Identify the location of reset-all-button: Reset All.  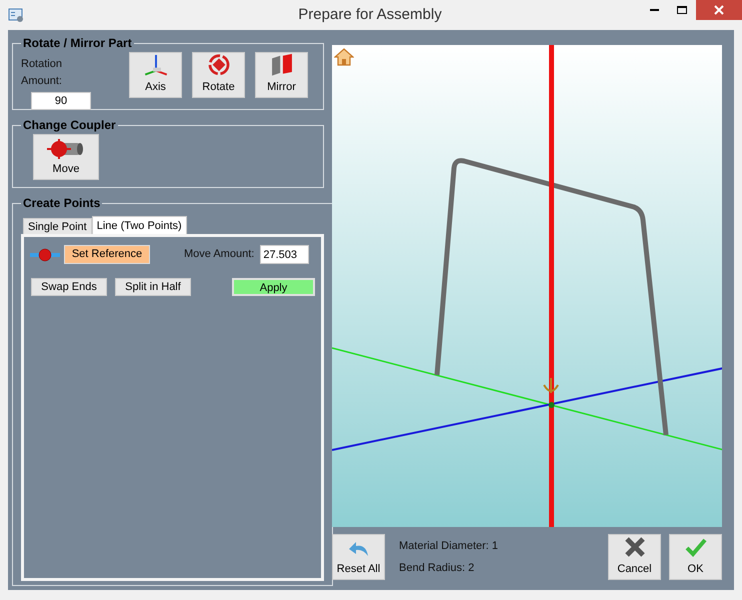
(358, 557).